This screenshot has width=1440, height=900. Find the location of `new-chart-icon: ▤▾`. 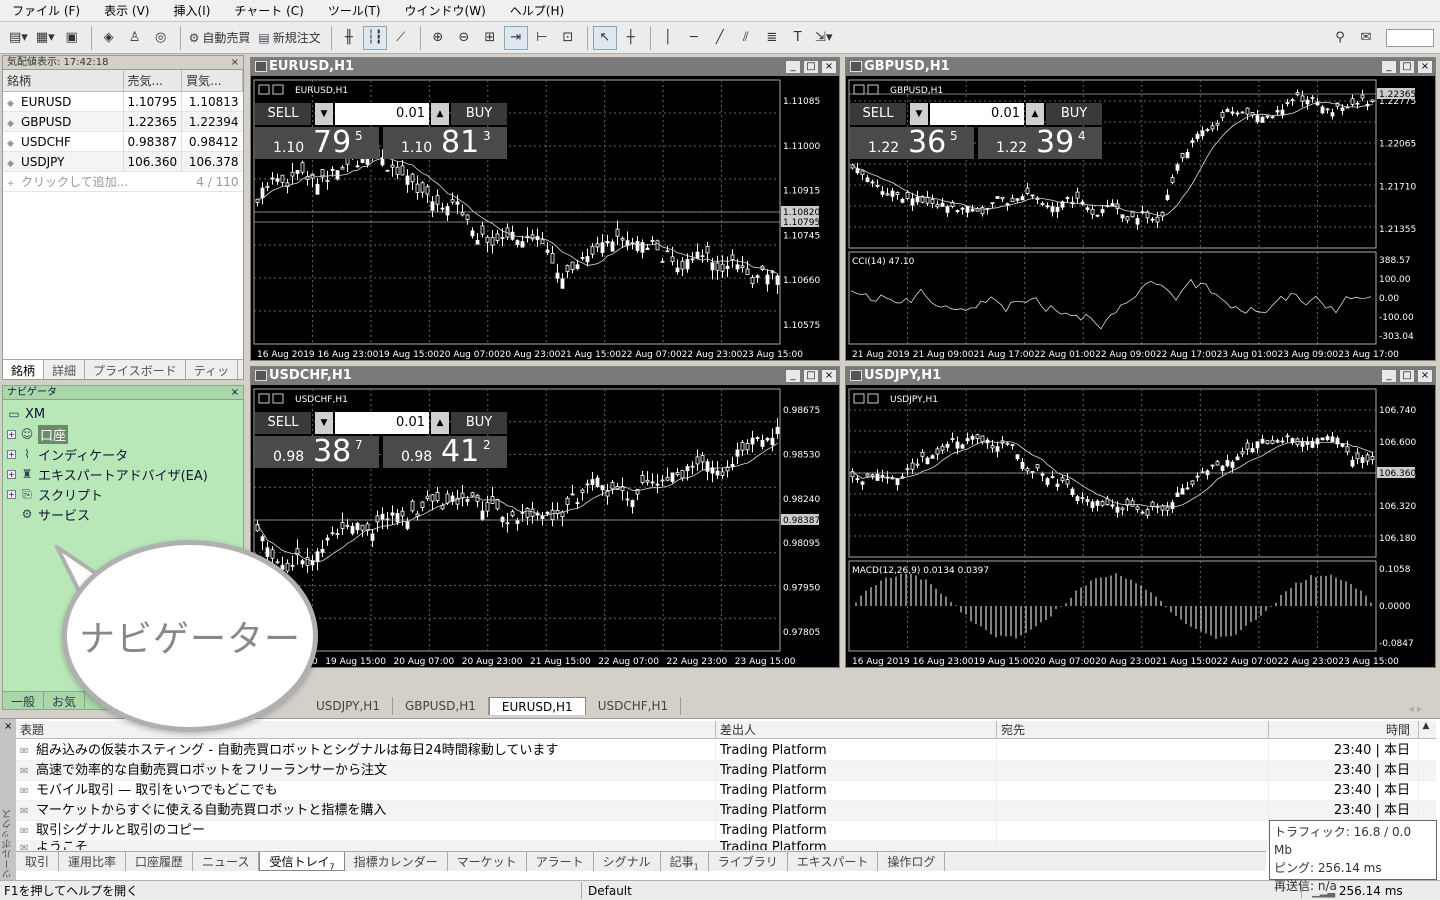

new-chart-icon: ▤▾ is located at coordinates (18, 38).